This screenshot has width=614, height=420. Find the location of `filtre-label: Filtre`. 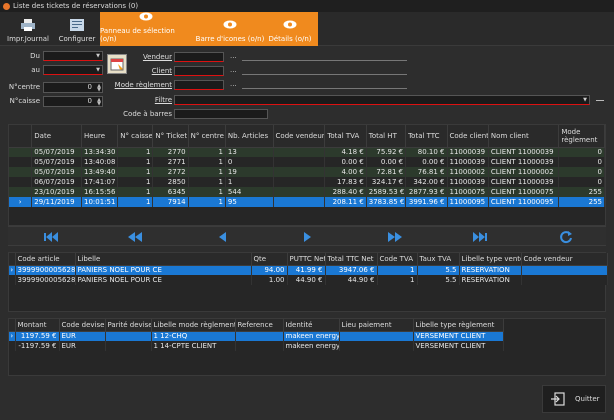

filtre-label: Filtre is located at coordinates (163, 100).